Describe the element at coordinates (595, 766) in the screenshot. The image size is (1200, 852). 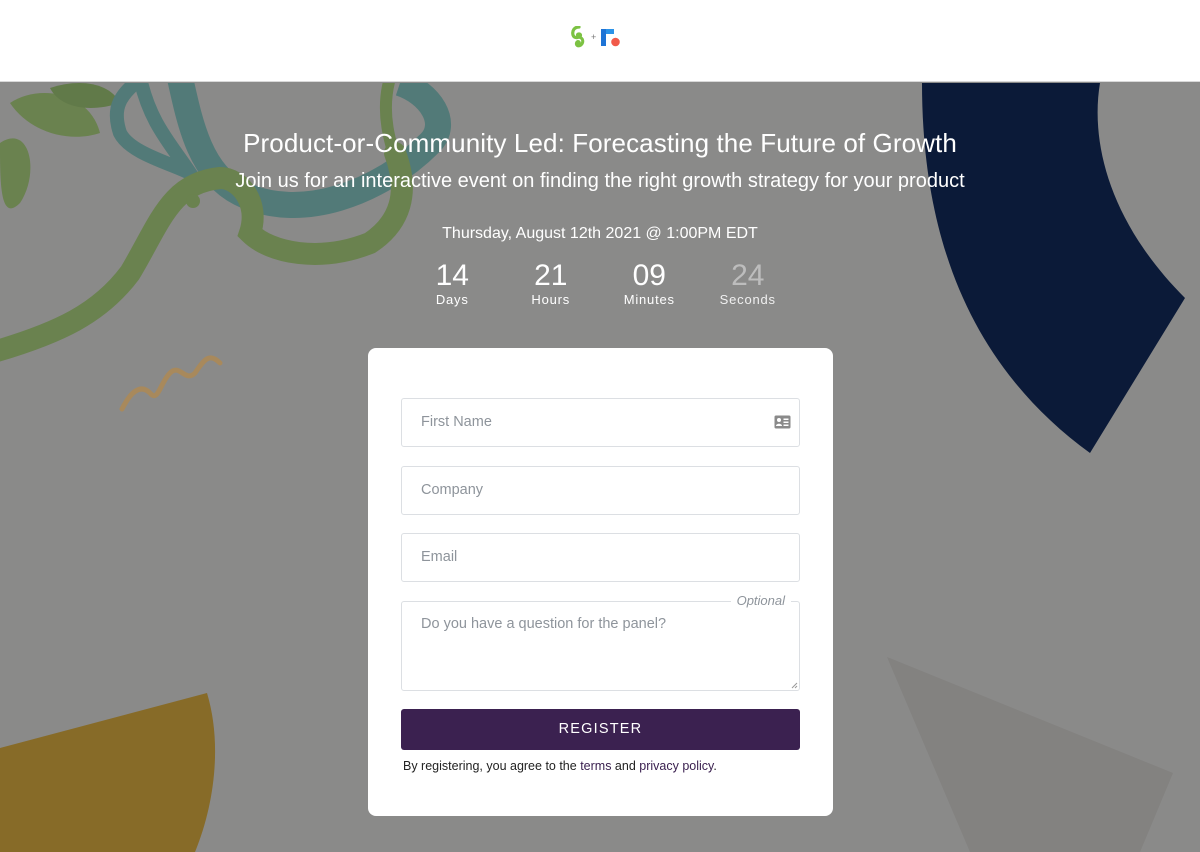
I see `terms-link: terms` at that location.